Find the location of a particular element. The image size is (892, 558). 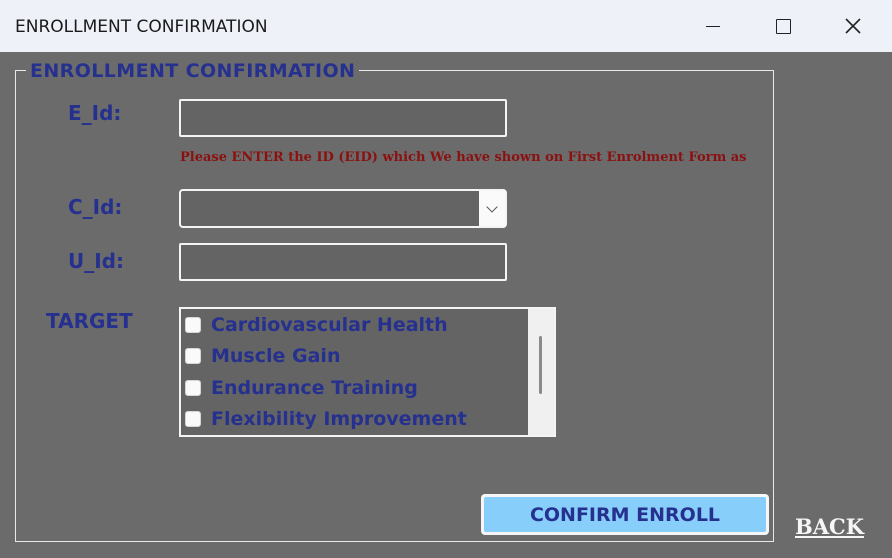

uid-input is located at coordinates (343, 262).